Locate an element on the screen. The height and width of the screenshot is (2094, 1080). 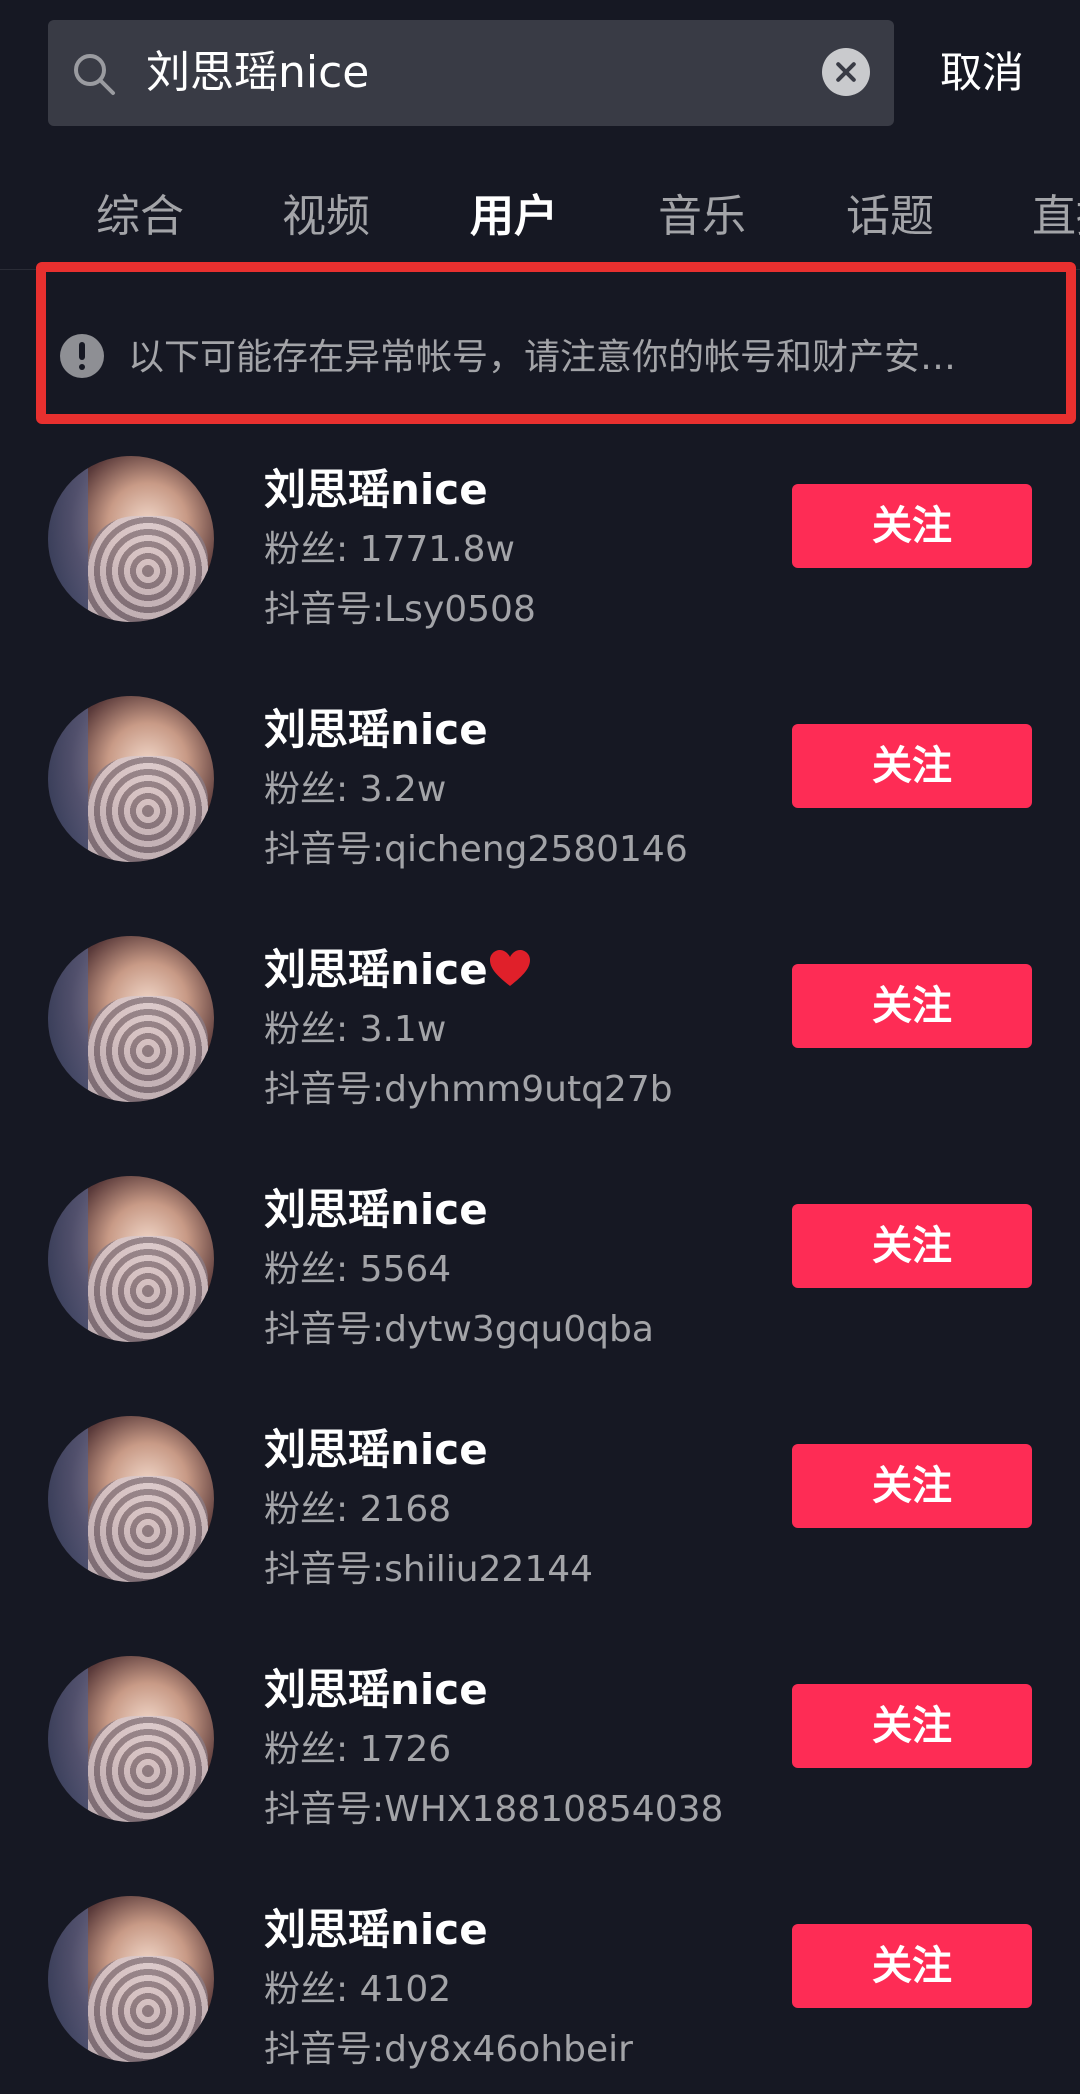
douyin-id: 抖音号:shiliu22144 is located at coordinates (429, 1569).